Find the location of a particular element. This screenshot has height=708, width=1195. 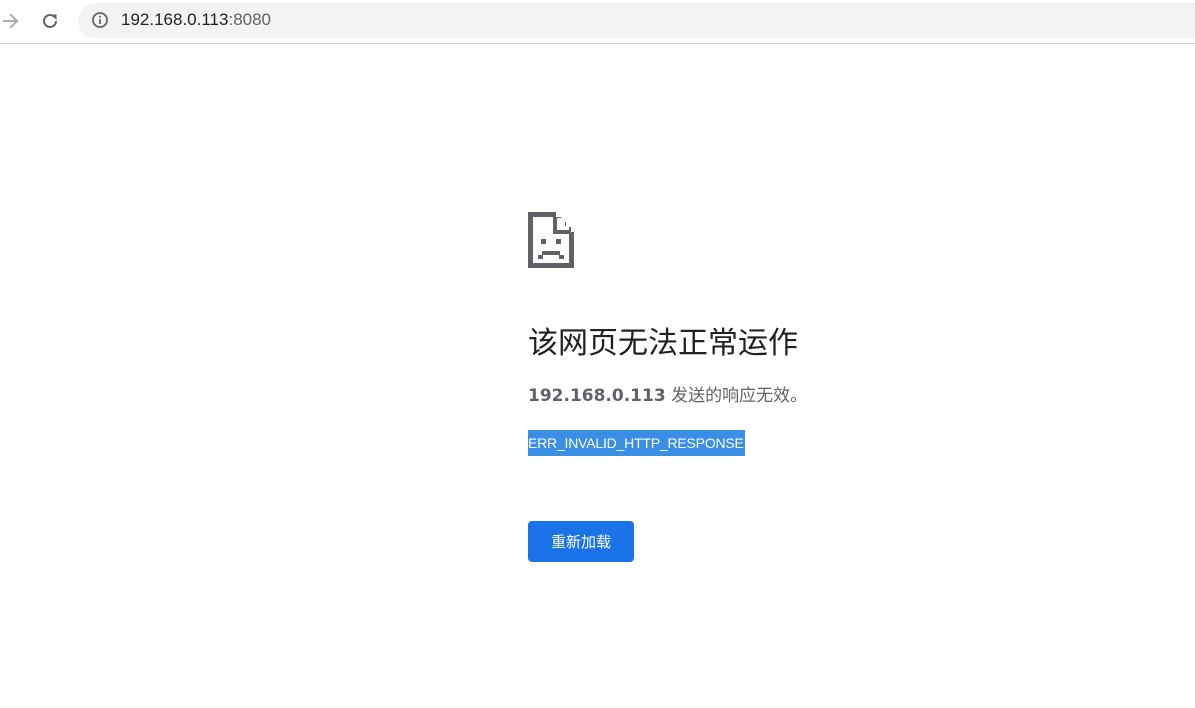

arrow-forward-icon is located at coordinates (11, 21).